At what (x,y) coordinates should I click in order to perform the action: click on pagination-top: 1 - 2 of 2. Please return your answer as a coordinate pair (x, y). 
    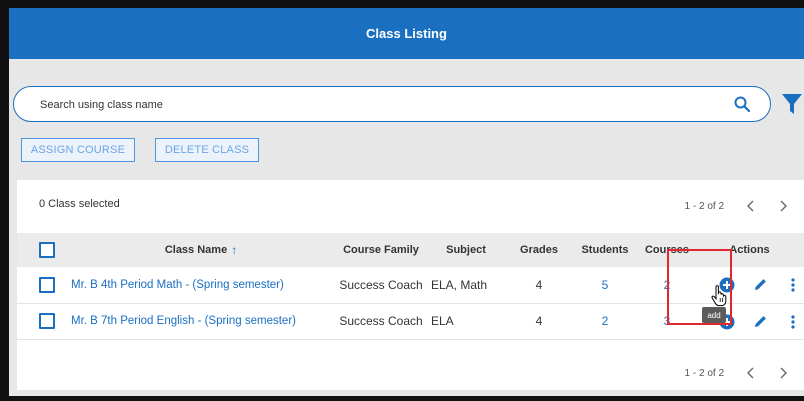
    Looking at the image, I should click on (740, 206).